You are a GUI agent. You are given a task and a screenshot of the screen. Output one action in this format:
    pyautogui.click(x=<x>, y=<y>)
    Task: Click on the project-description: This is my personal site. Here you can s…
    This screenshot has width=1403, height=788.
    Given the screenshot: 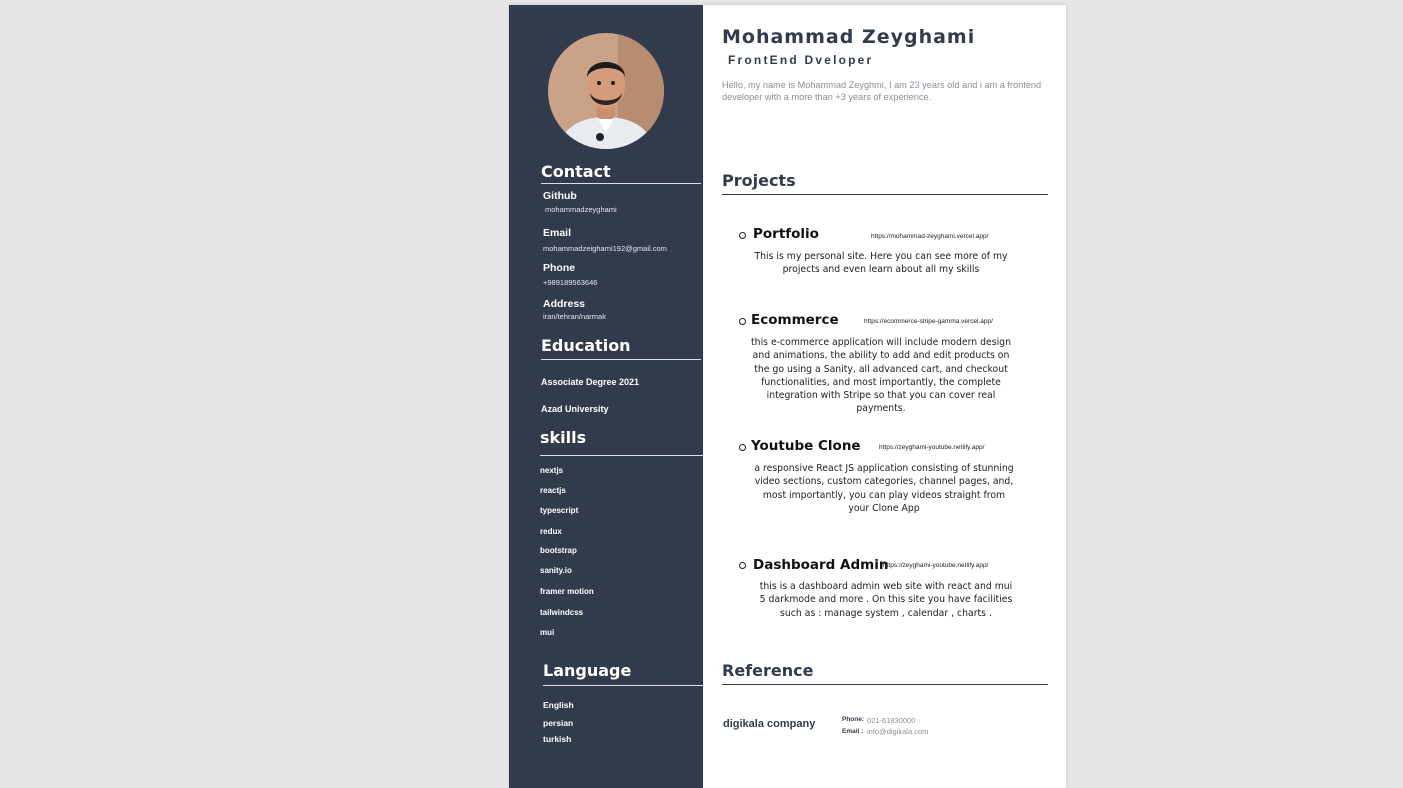 What is the action you would take?
    pyautogui.click(x=881, y=263)
    